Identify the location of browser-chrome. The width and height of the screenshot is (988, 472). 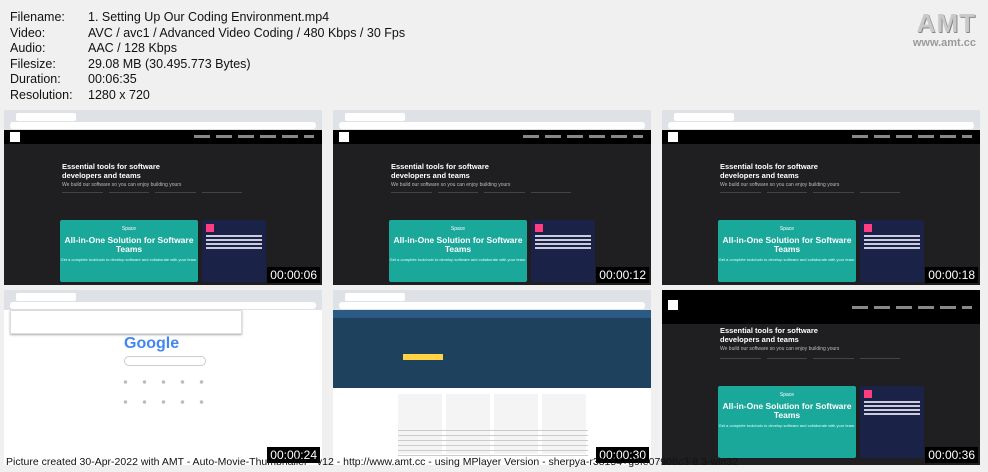
(163, 120).